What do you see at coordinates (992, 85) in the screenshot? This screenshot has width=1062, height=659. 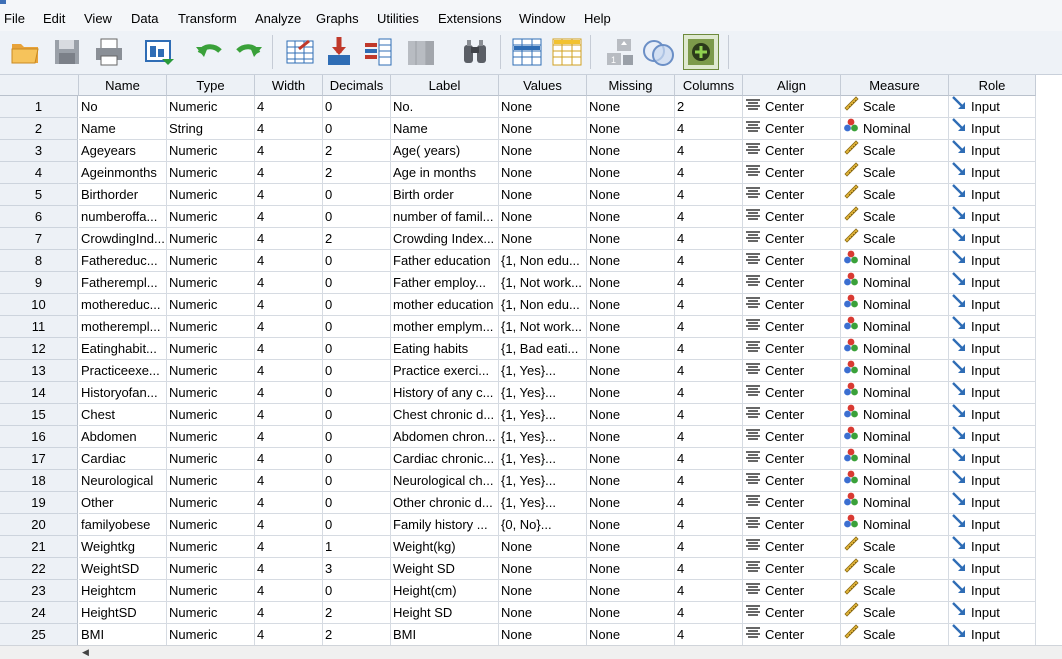 I see `column-header-role: Role` at bounding box center [992, 85].